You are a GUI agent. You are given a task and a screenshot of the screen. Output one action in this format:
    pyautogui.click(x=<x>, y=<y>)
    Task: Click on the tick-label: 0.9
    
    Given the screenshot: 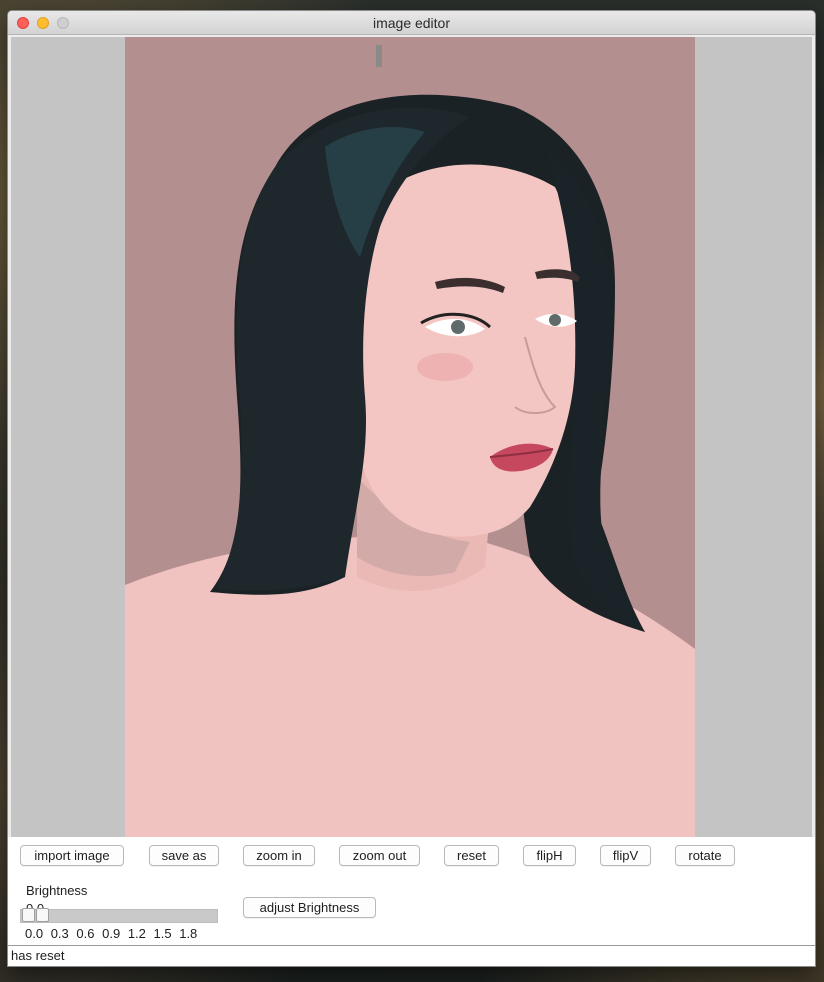 What is the action you would take?
    pyautogui.click(x=111, y=933)
    